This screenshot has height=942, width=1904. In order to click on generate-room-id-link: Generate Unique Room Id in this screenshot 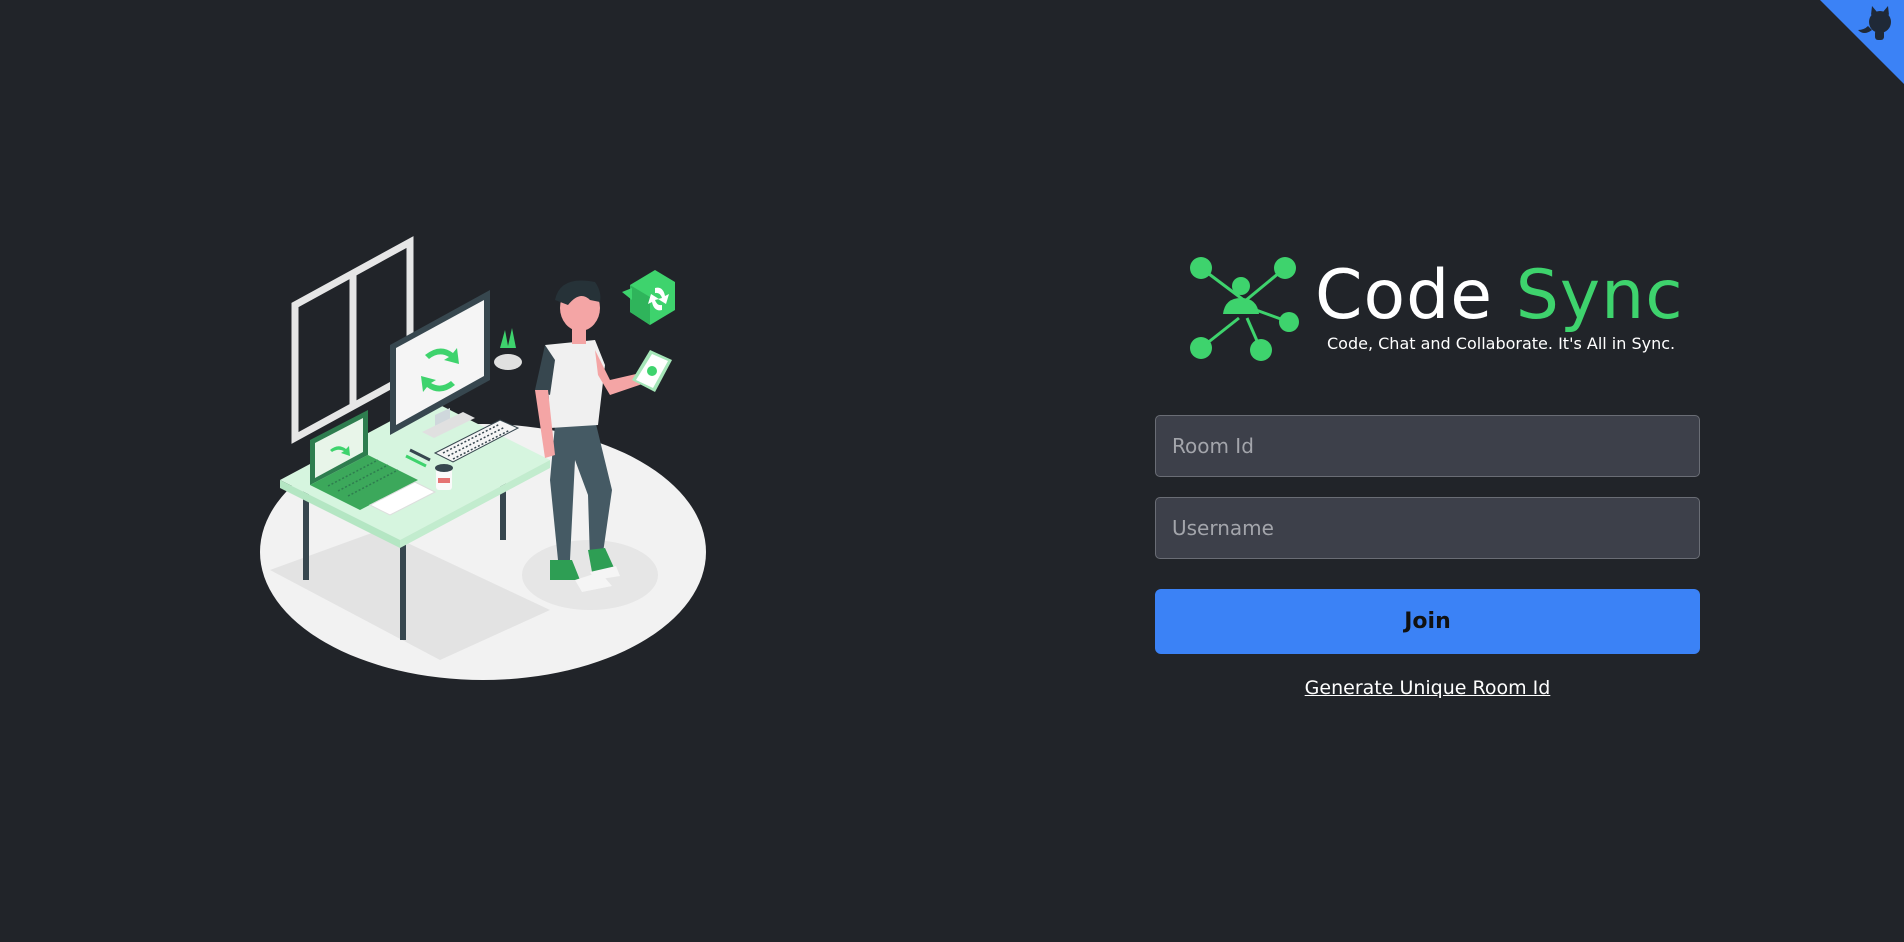, I will do `click(1427, 688)`.